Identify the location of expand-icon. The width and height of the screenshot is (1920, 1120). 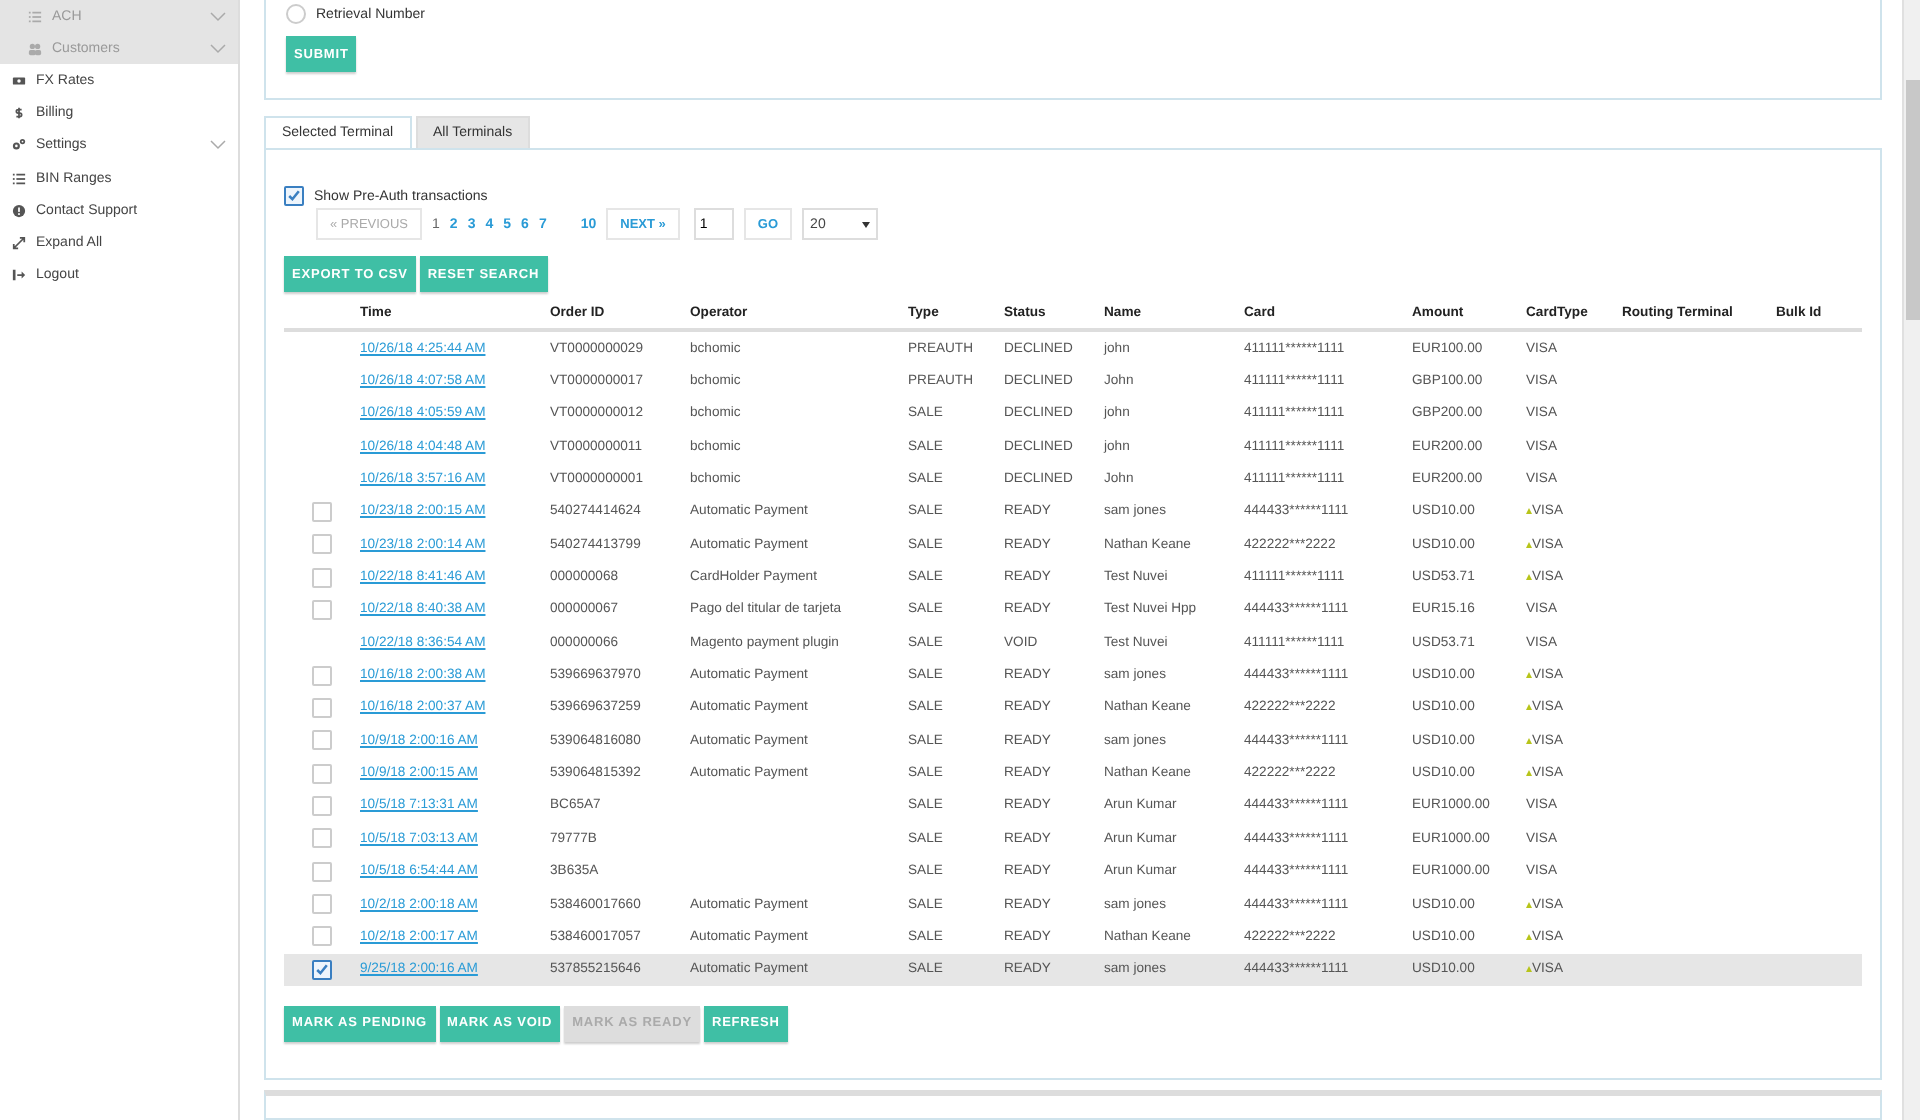
(19, 243).